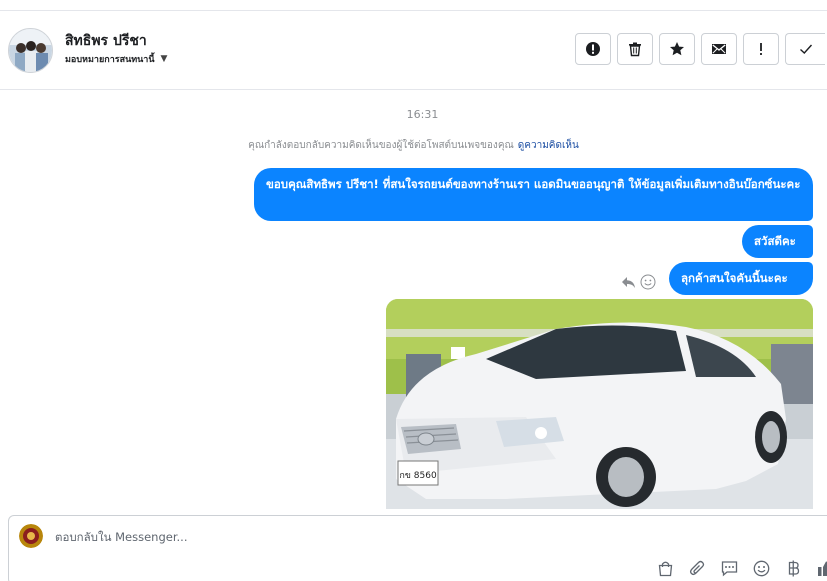  I want to click on star-icon, so click(677, 49).